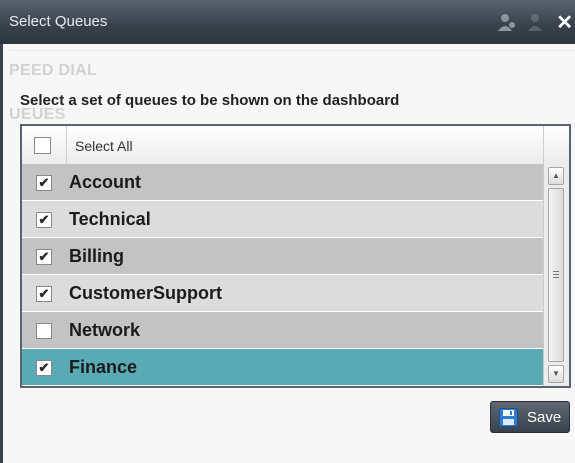 The height and width of the screenshot is (463, 575). Describe the element at coordinates (282, 219) in the screenshot. I see `queue-row-technical: ✔ Technical` at that location.